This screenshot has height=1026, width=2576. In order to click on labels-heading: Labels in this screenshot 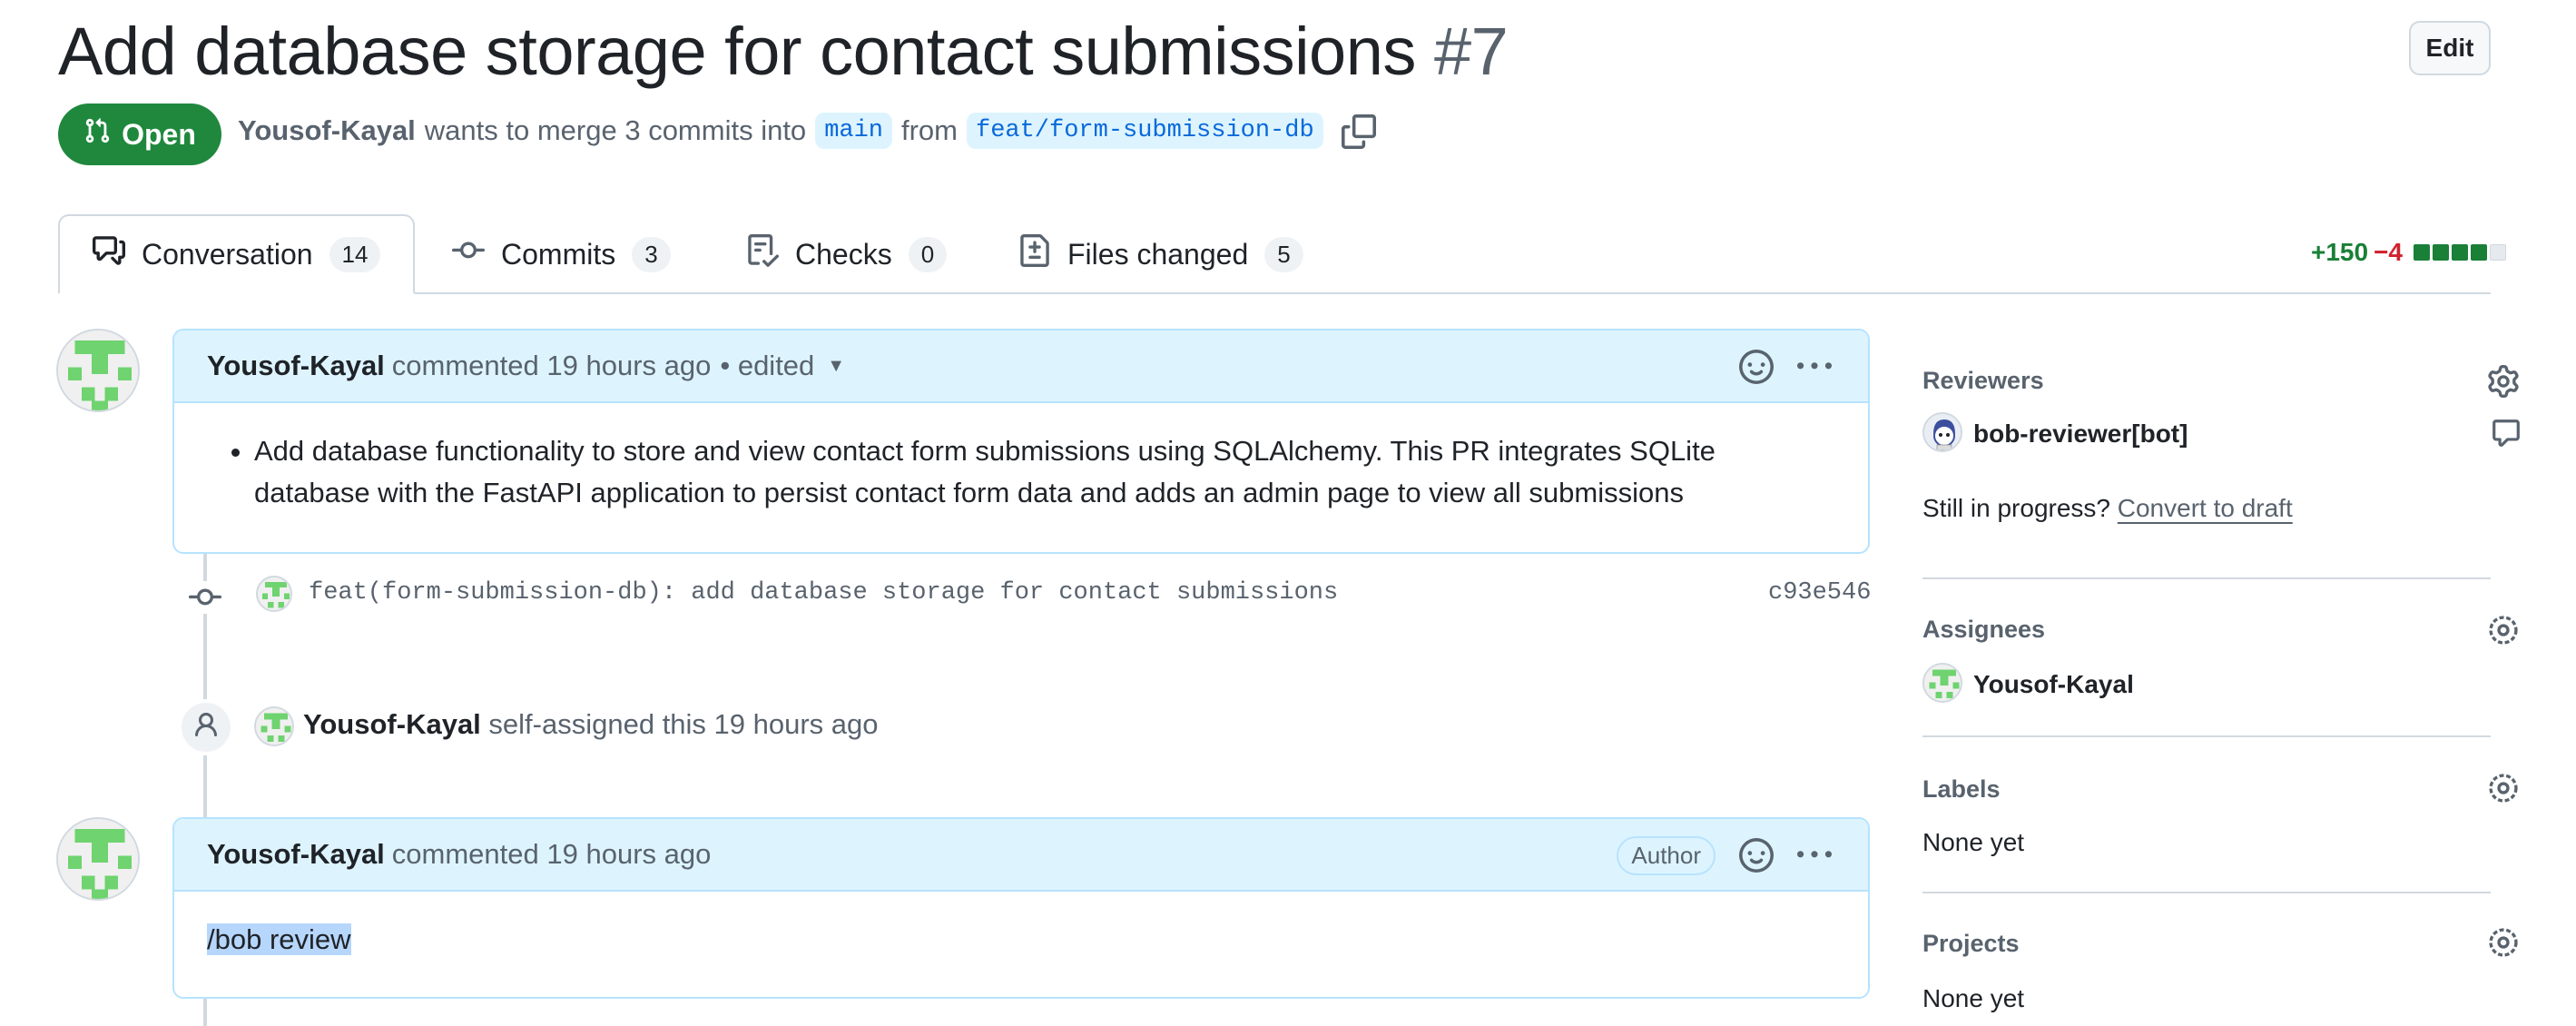, I will do `click(1961, 789)`.